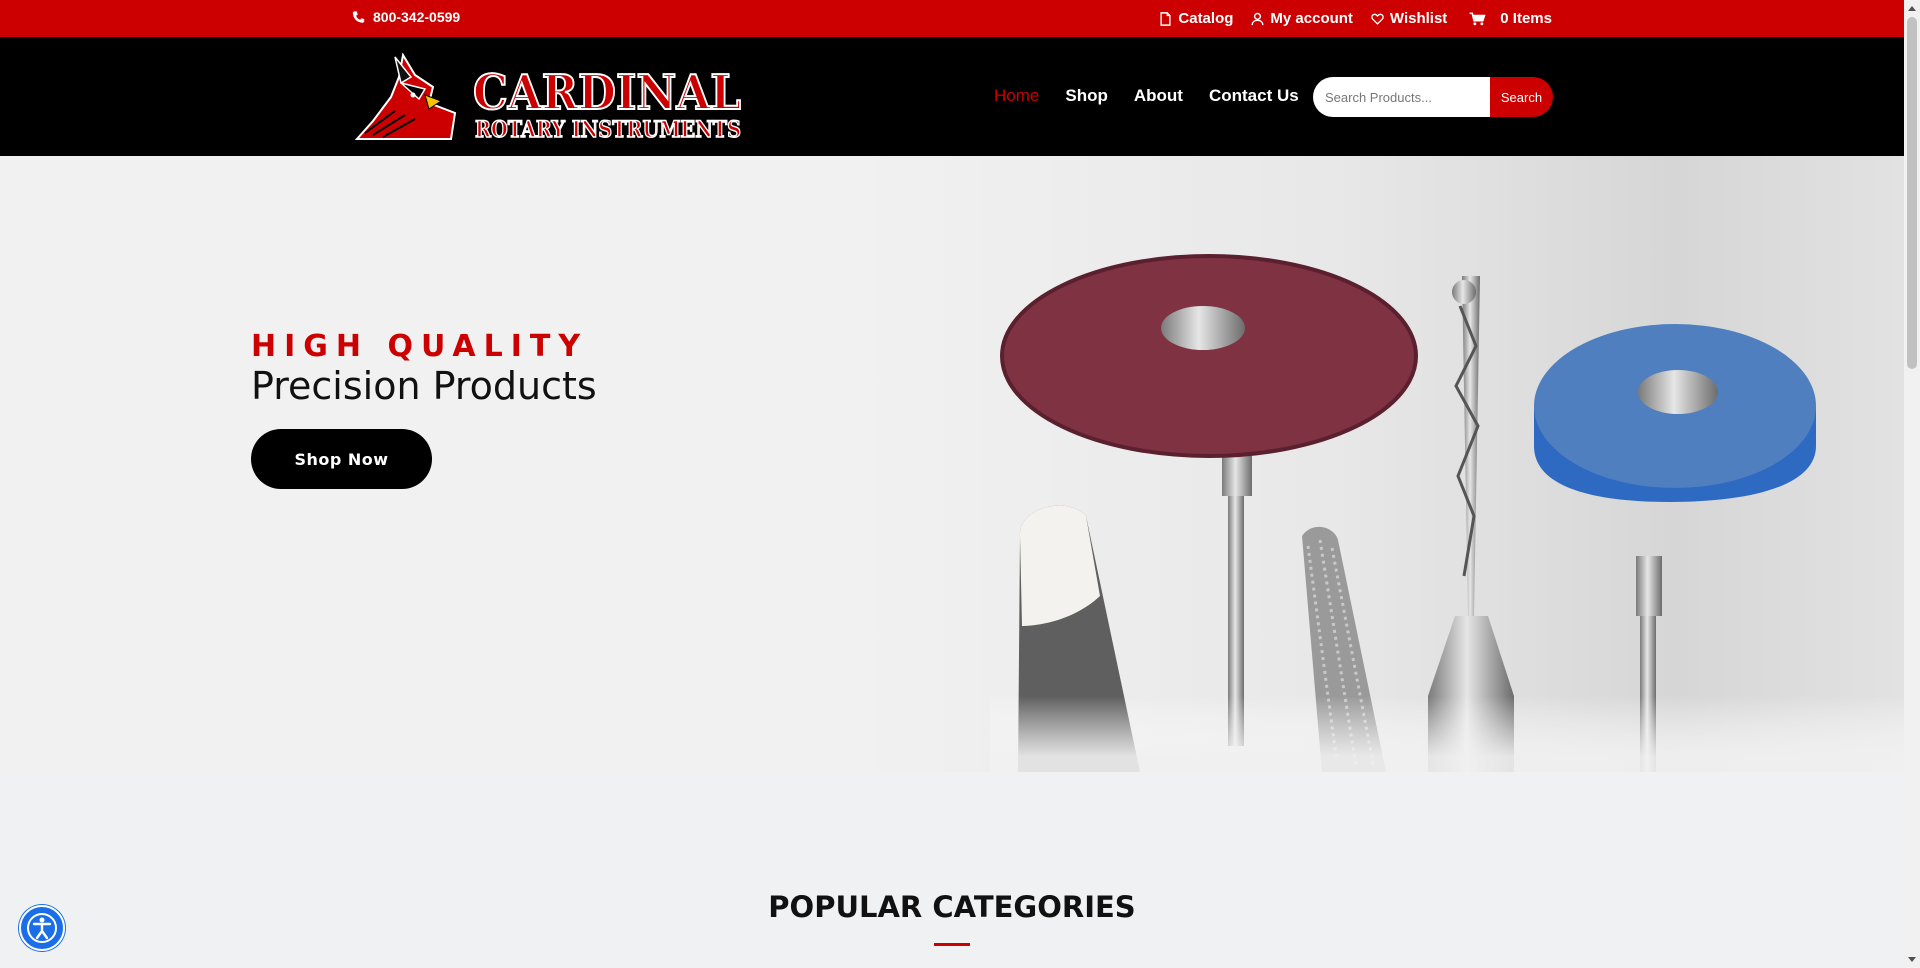  Describe the element at coordinates (952, 907) in the screenshot. I see `popular-categories-heading: POPULAR CATEGORIES` at that location.